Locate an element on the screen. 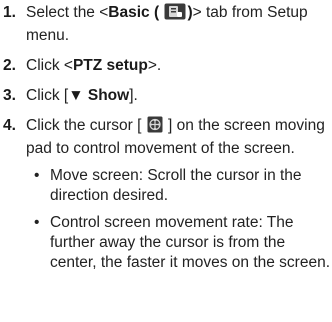  step-1-tab-name: Basic ( is located at coordinates (134, 12).